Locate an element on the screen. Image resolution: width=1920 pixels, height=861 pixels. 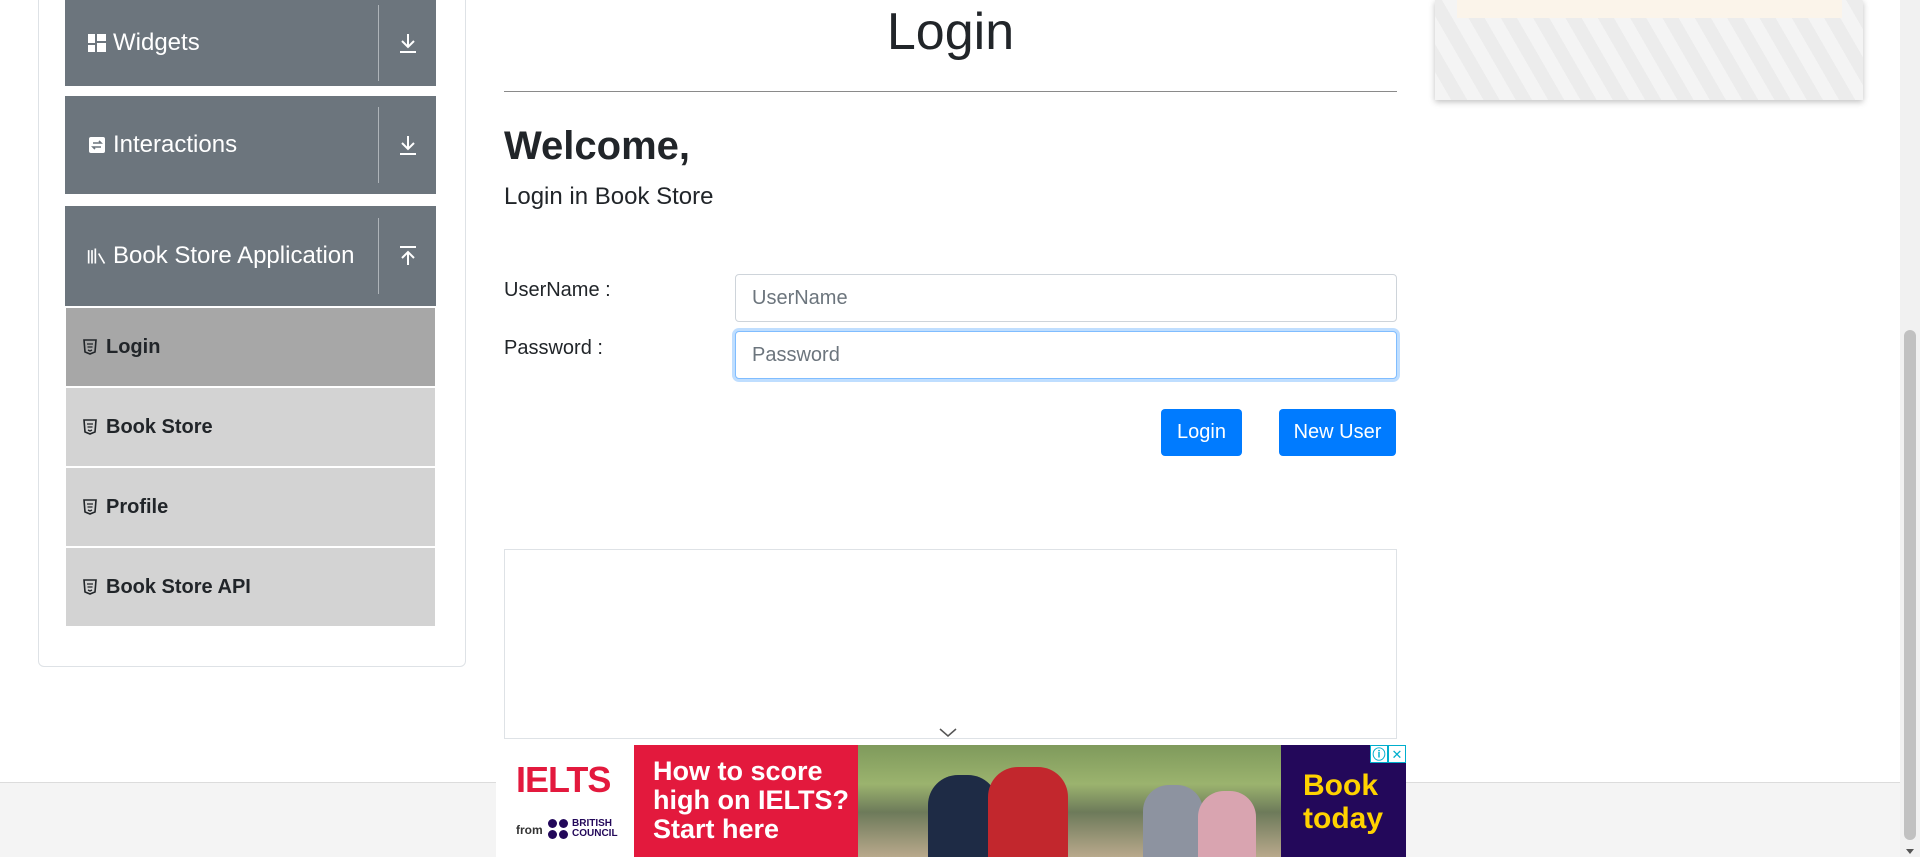
ad-cta: Book today ⓘ ✕ is located at coordinates (1343, 801).